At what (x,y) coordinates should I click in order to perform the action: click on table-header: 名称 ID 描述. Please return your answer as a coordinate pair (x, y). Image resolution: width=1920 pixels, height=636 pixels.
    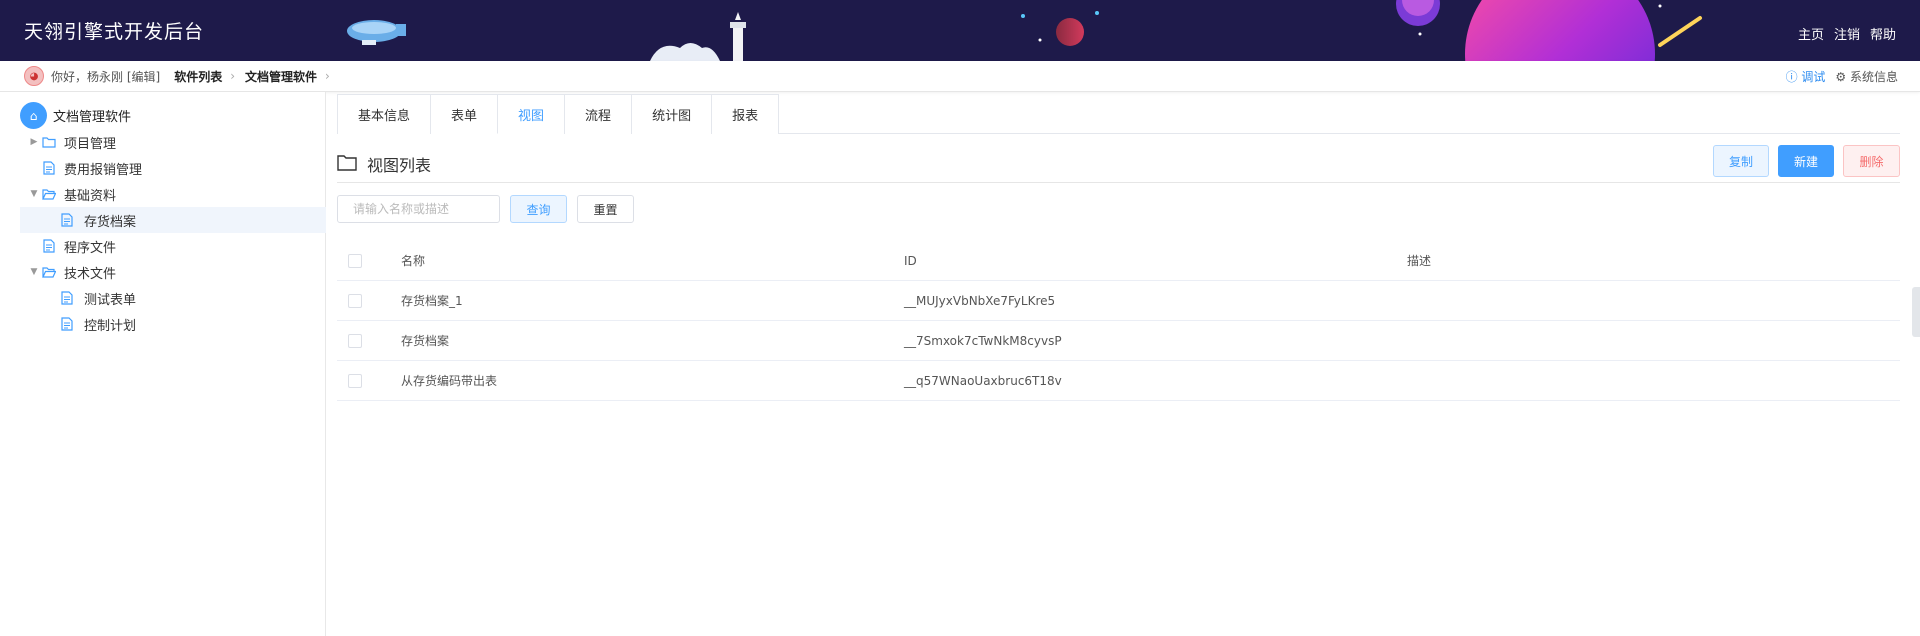
    Looking at the image, I should click on (1118, 261).